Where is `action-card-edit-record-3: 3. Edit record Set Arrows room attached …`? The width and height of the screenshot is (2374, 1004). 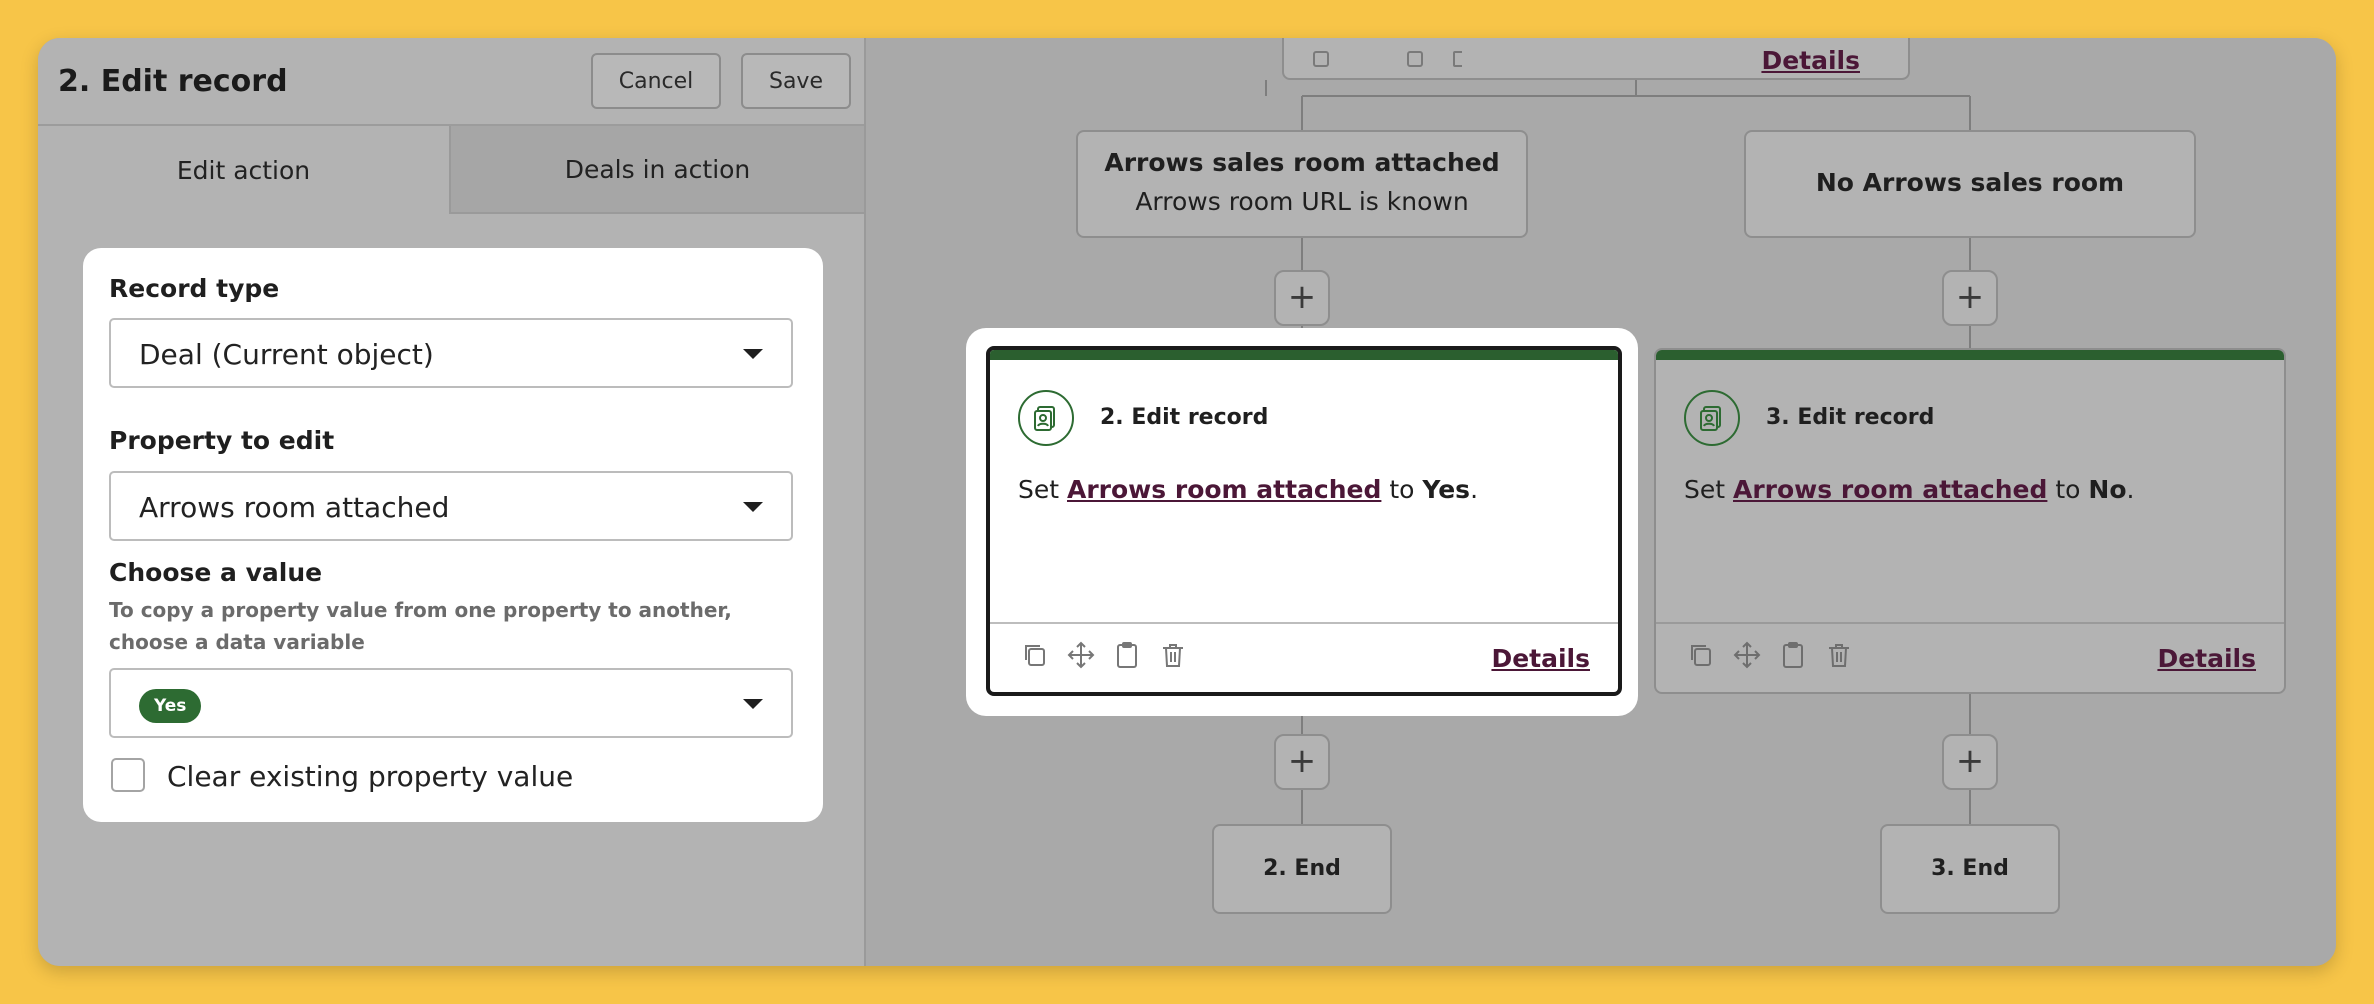
action-card-edit-record-3: 3. Edit record Set Arrows room attached … is located at coordinates (1970, 521).